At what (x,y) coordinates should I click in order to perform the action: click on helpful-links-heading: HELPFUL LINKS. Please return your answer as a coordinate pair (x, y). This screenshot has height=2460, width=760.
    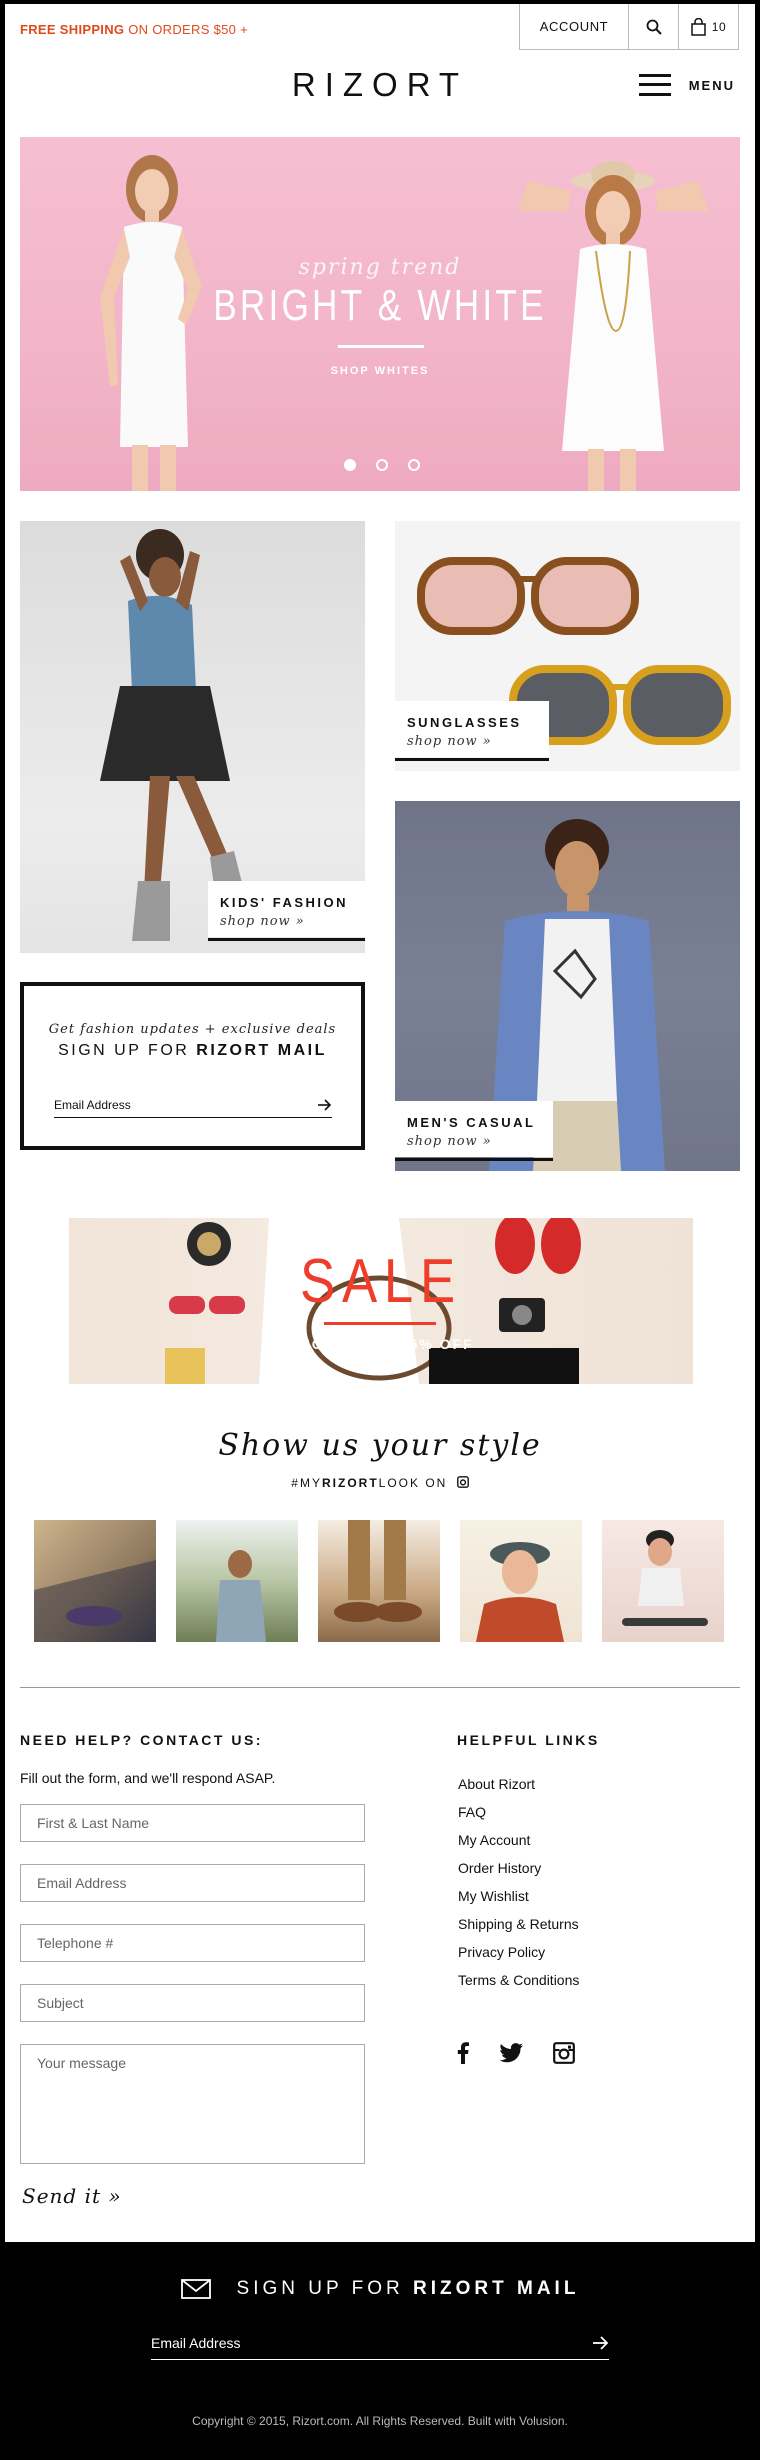
    Looking at the image, I should click on (528, 1740).